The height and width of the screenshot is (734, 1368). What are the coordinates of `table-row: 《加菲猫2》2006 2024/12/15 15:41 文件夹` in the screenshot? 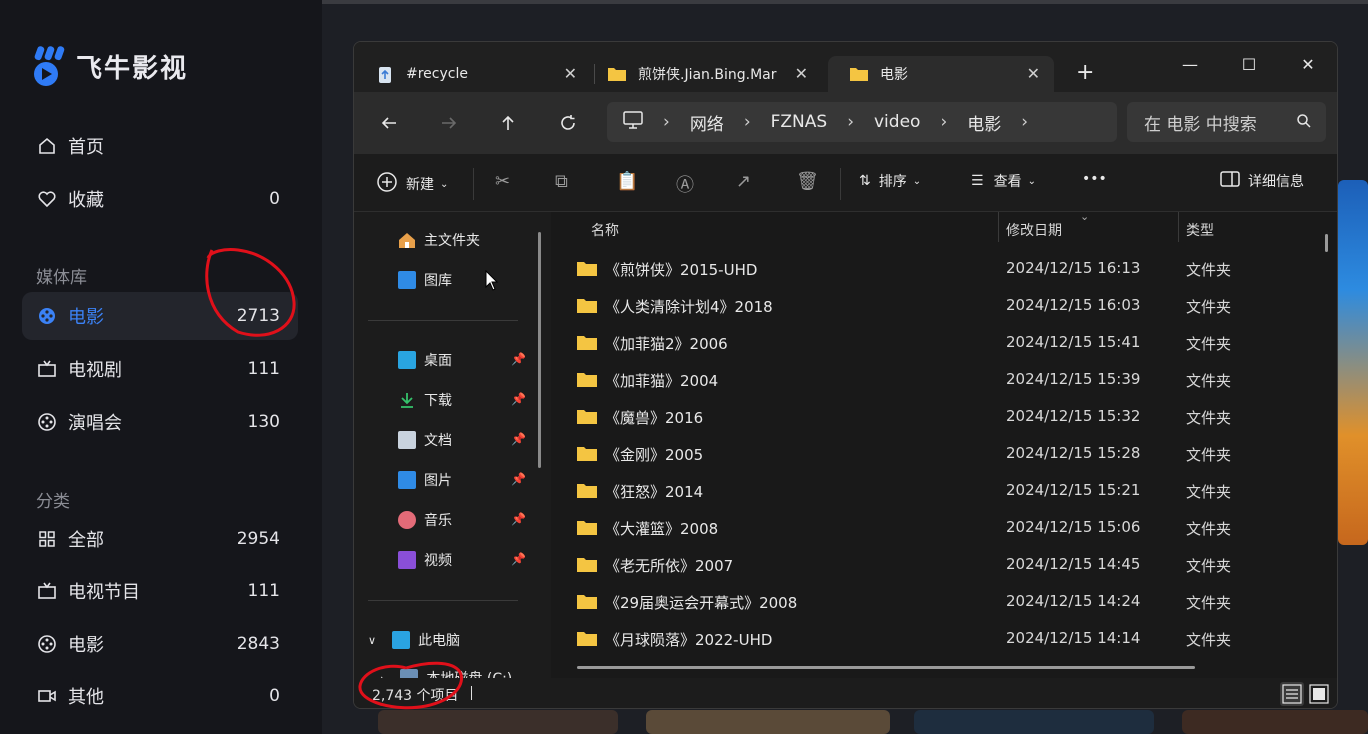 It's located at (936, 342).